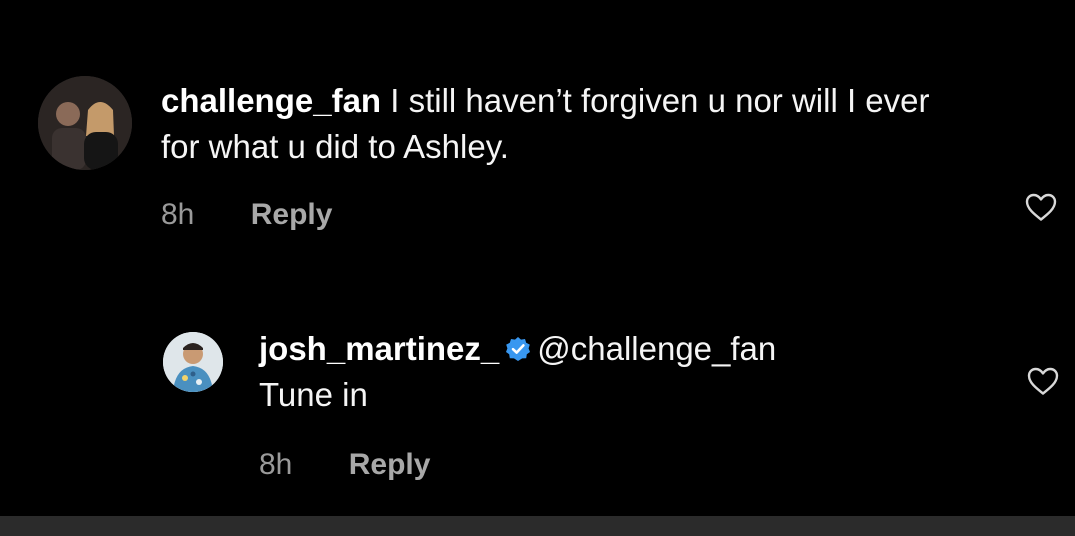 The width and height of the screenshot is (1075, 536). I want to click on reply-mention: @challenge_fan, so click(656, 348).